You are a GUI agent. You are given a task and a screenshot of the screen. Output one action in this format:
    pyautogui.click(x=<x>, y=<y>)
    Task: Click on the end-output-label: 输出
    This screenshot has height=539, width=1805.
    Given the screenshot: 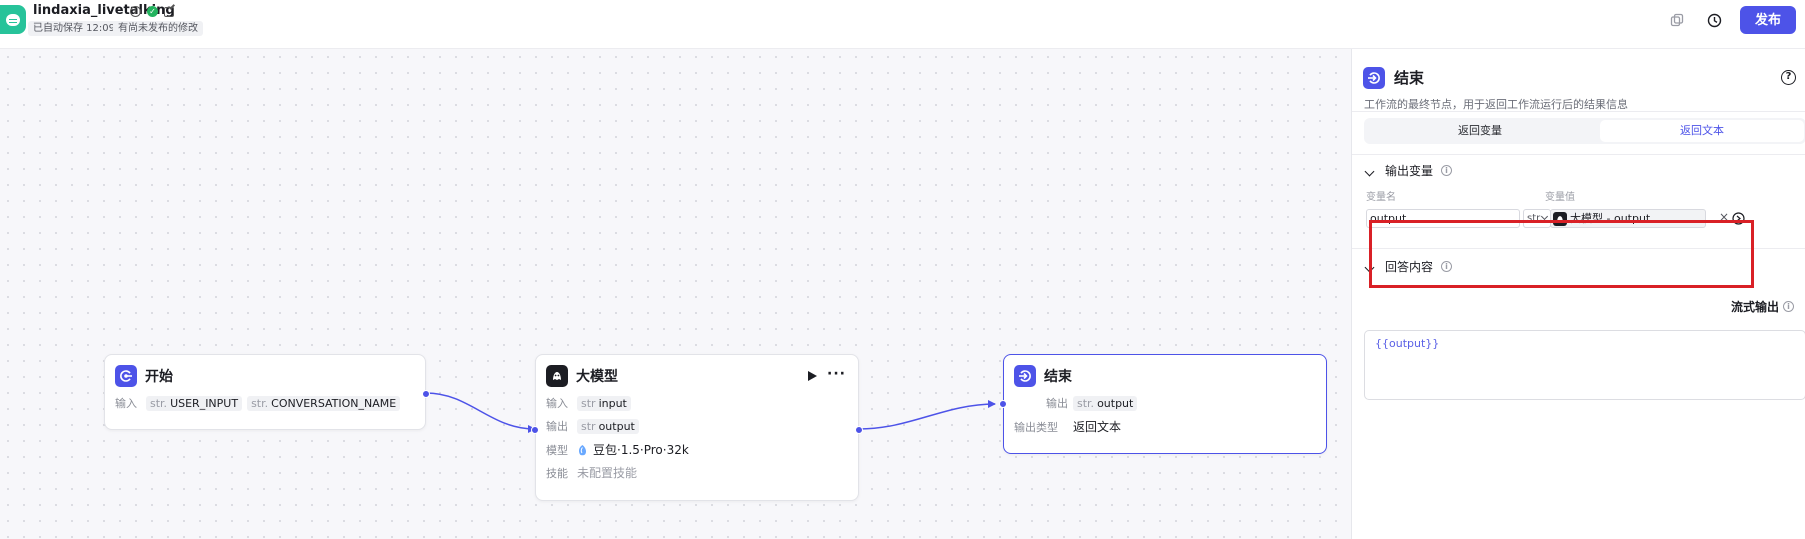 What is the action you would take?
    pyautogui.click(x=1057, y=403)
    